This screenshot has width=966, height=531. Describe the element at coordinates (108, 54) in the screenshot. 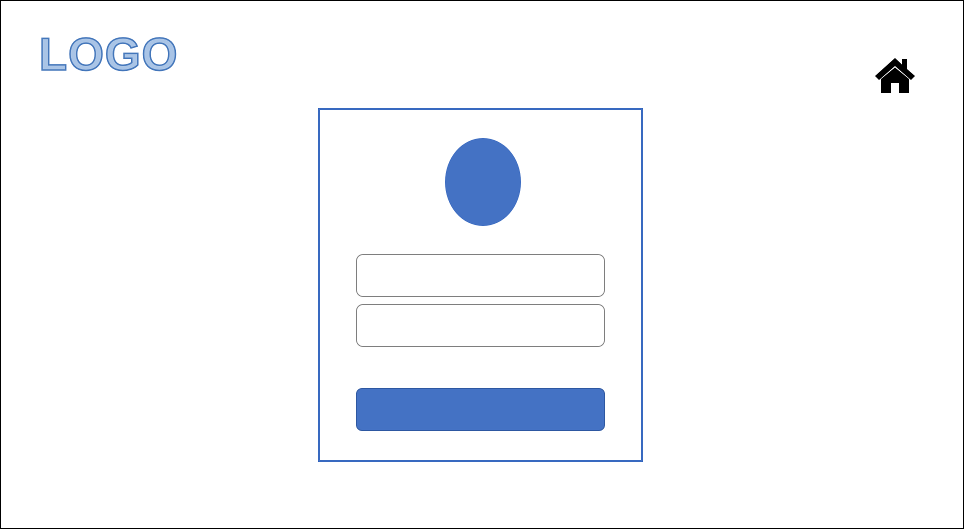

I see `logo: LOGO` at that location.